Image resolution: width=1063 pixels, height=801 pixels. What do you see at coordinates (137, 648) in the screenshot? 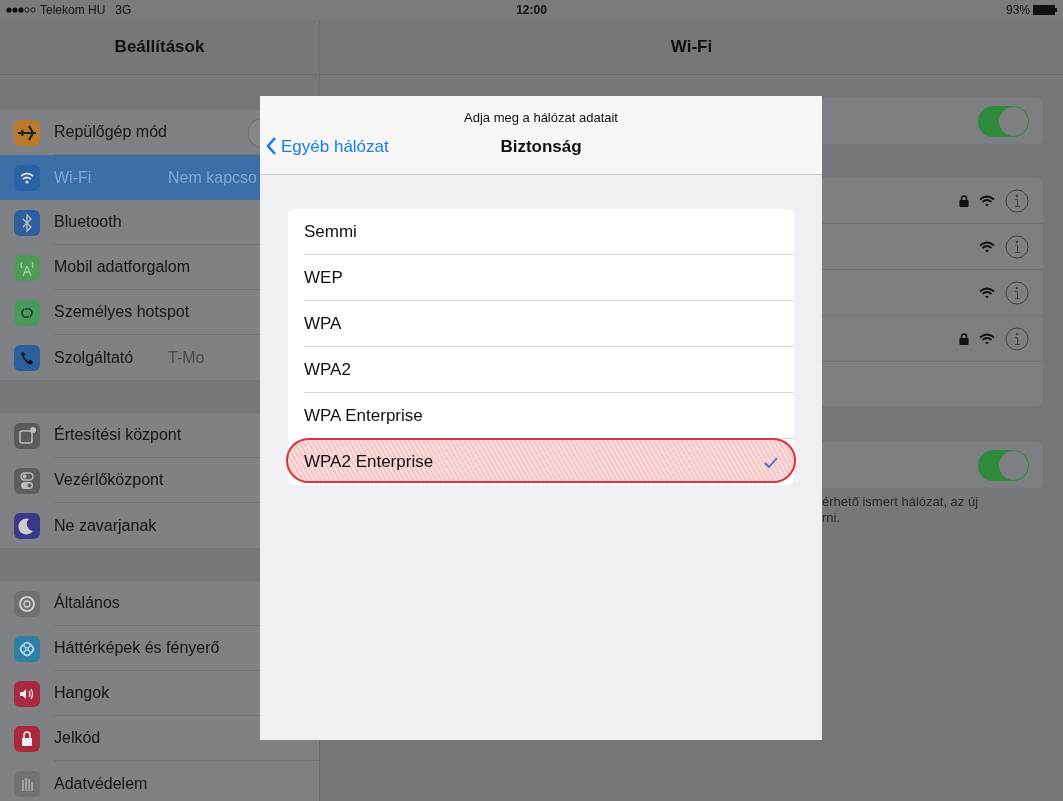
I see `row-label: Háttérképek és fényerő` at bounding box center [137, 648].